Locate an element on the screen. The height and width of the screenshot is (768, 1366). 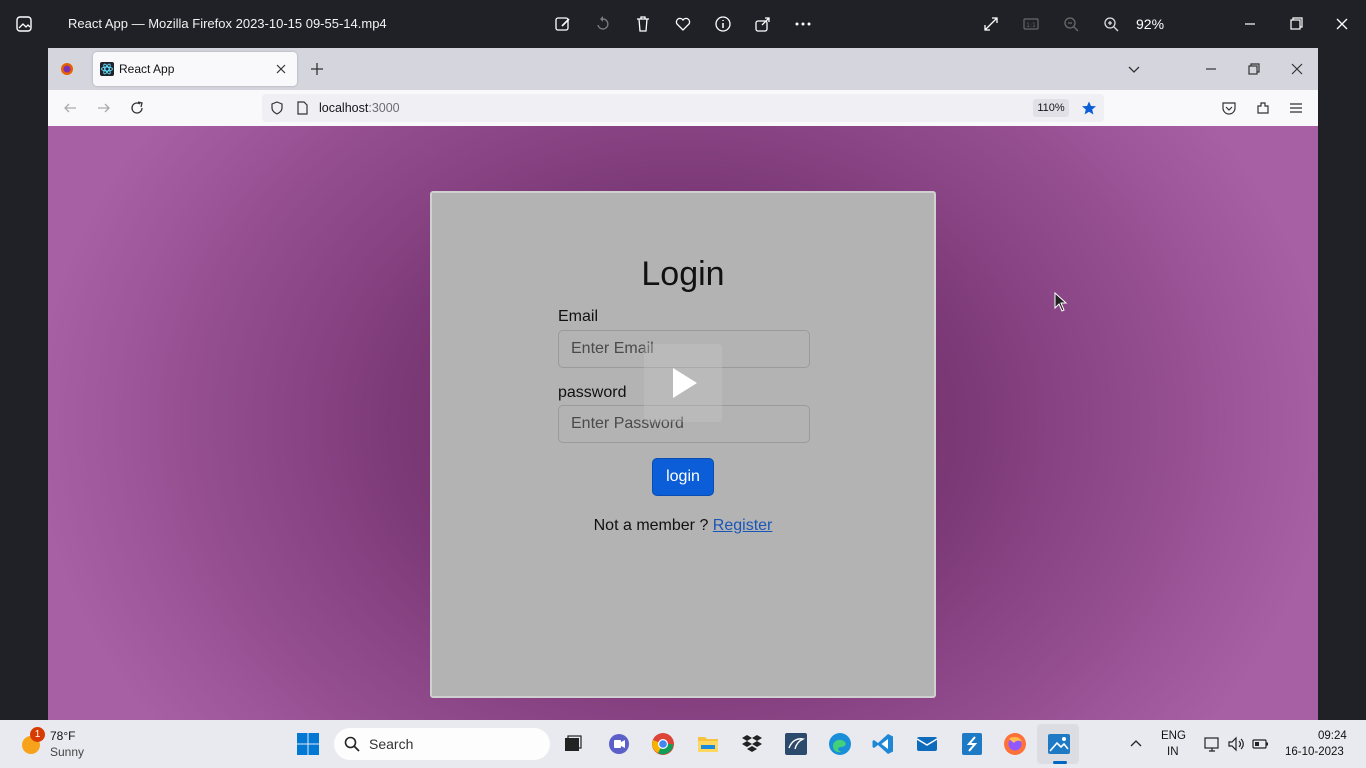
favorite-heart-icon is located at coordinates (683, 24).